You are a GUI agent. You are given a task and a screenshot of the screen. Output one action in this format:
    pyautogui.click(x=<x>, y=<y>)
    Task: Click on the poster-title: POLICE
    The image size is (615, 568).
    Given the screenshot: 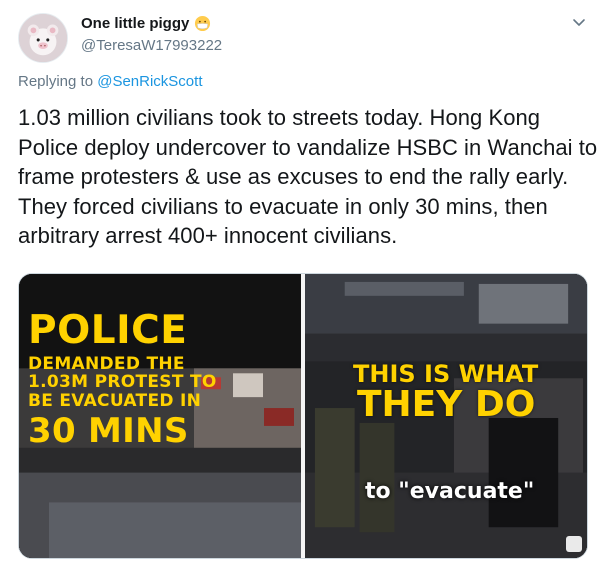 What is the action you would take?
    pyautogui.click(x=108, y=330)
    